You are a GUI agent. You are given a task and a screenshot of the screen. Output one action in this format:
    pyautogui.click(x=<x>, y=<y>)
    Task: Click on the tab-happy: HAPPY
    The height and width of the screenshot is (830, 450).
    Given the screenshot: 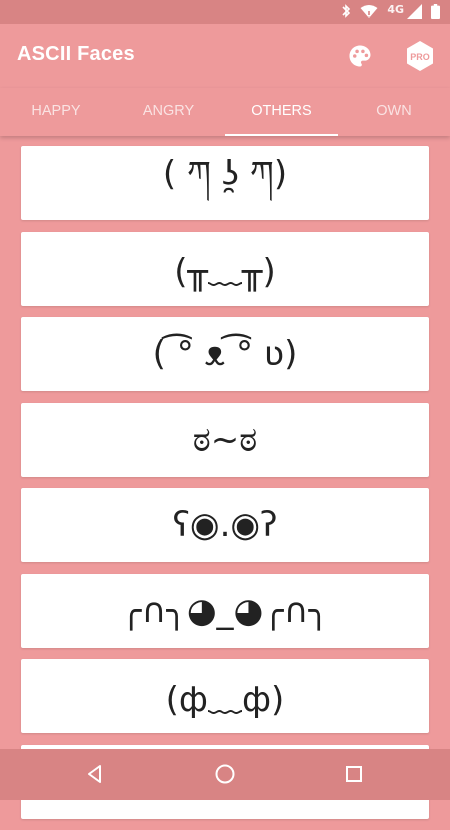 What is the action you would take?
    pyautogui.click(x=56, y=112)
    